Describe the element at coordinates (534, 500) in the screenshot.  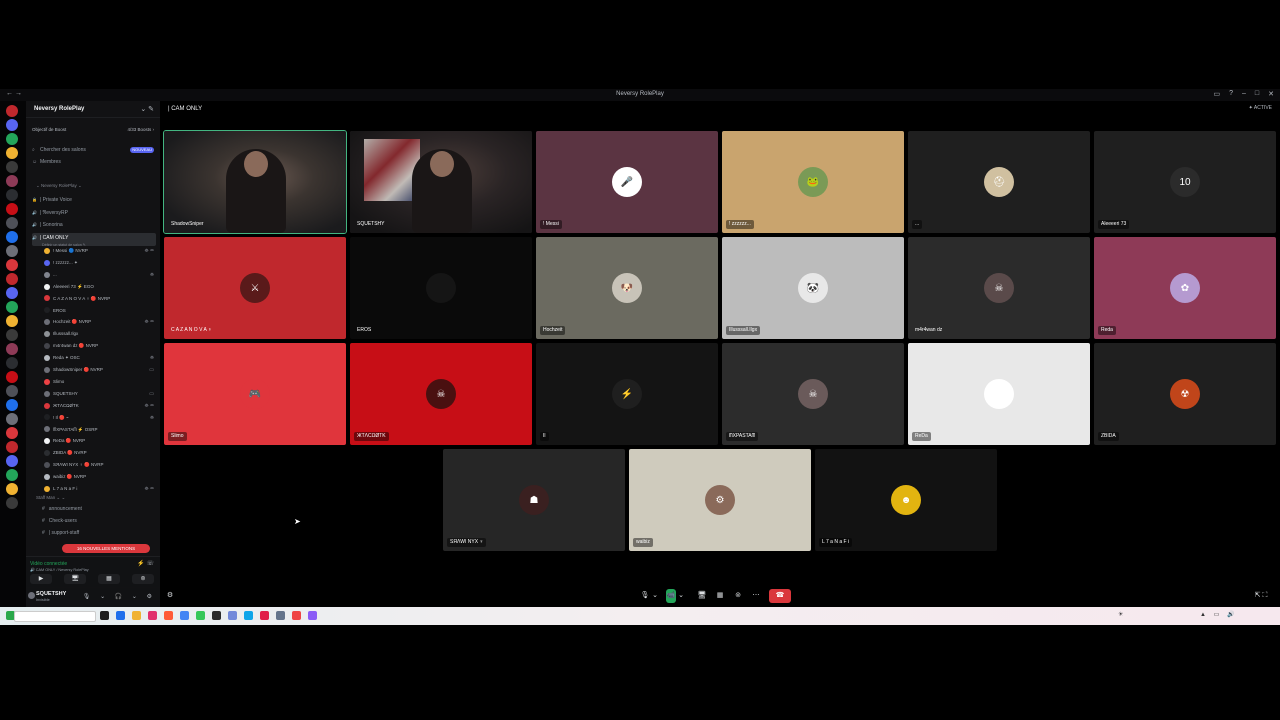
I see `participant-tile: ☗ SЯΛWI NYX ♆` at that location.